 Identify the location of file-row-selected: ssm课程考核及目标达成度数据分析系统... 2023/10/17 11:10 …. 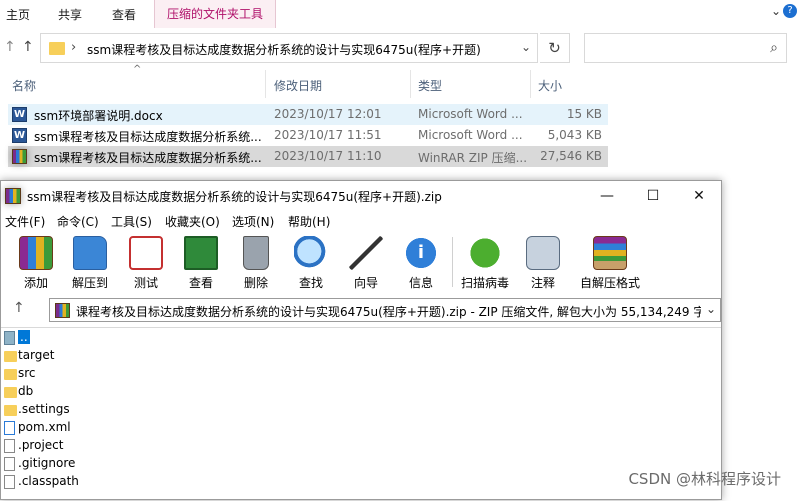
(308, 156).